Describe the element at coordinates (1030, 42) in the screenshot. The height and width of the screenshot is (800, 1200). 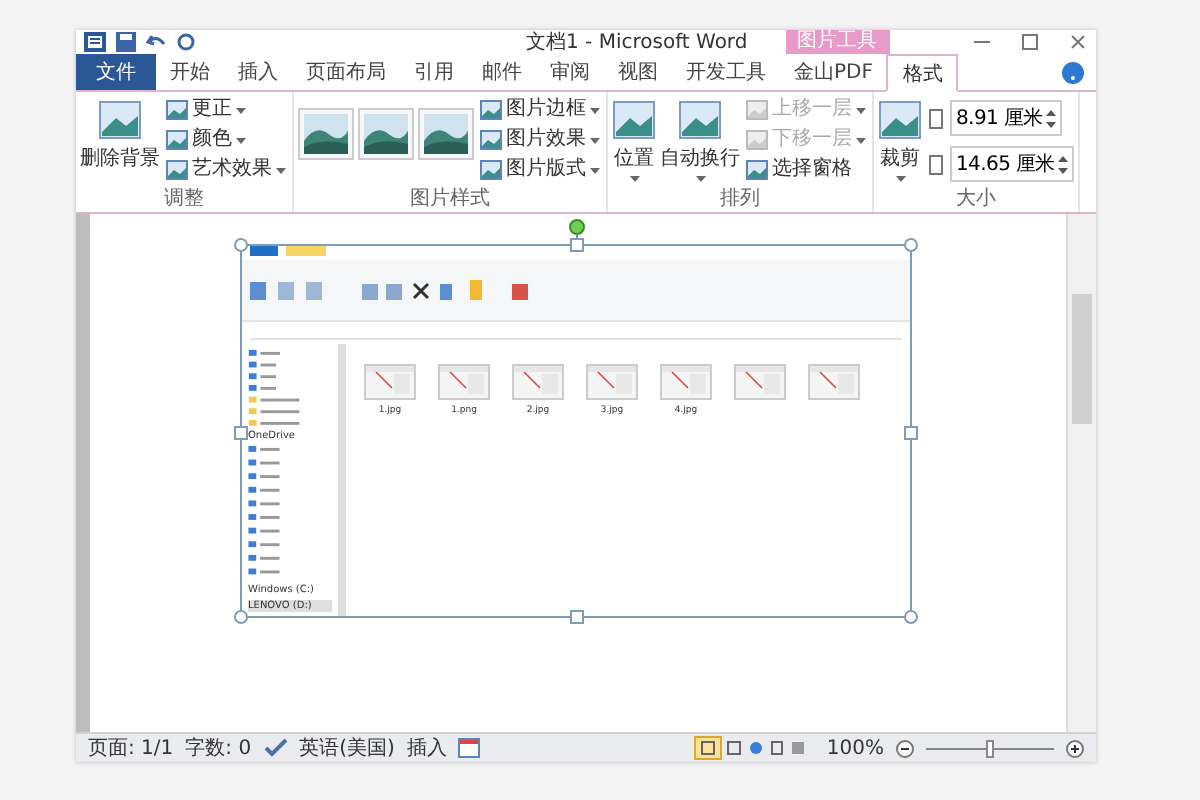
I see `maximize-icon` at that location.